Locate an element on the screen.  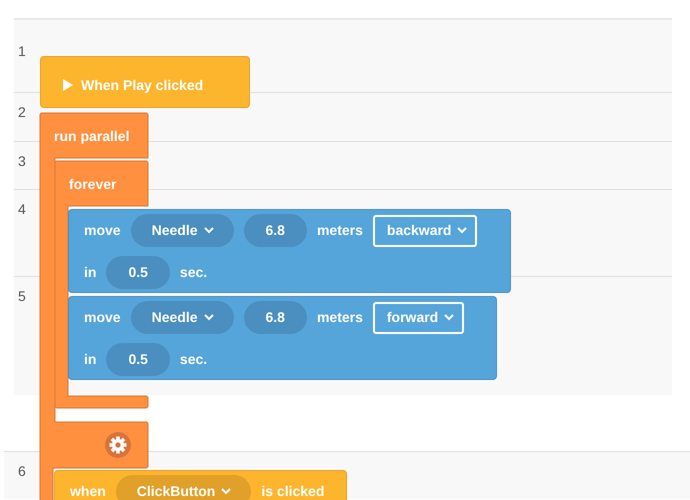
hat-block: When Play clicked is located at coordinates (145, 82).